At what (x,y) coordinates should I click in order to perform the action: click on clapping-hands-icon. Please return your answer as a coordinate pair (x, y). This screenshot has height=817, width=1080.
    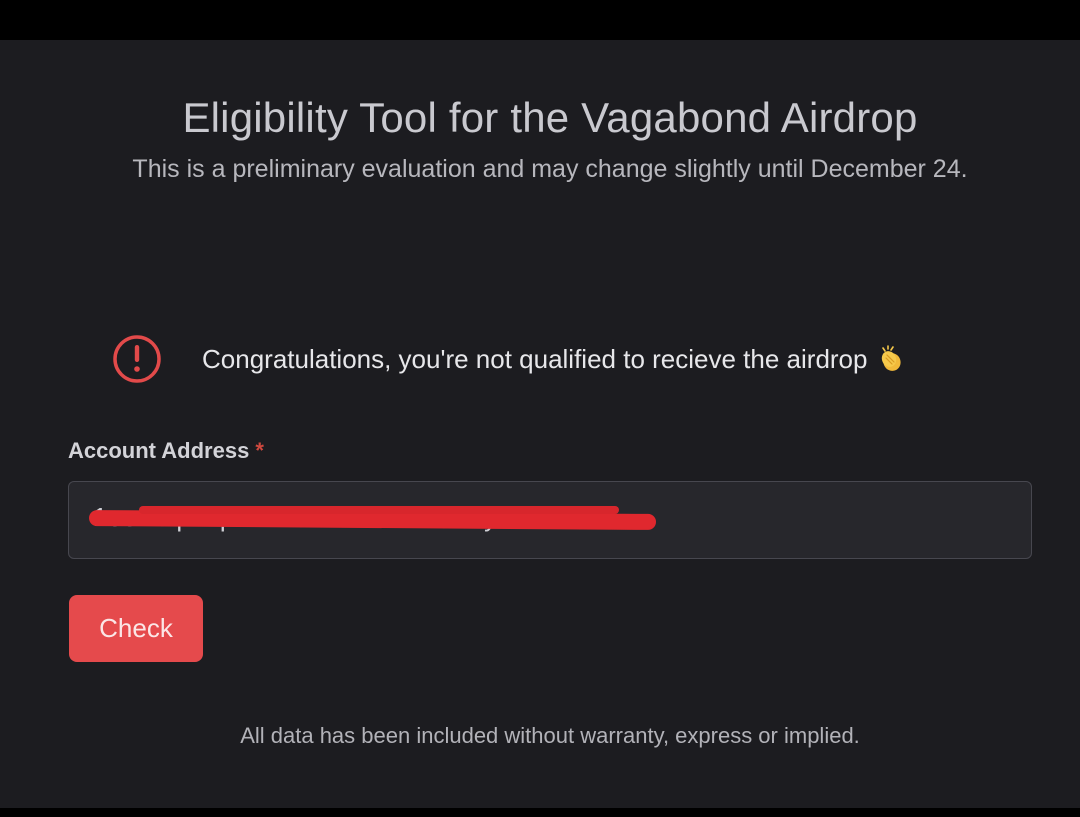
    Looking at the image, I should click on (891, 359).